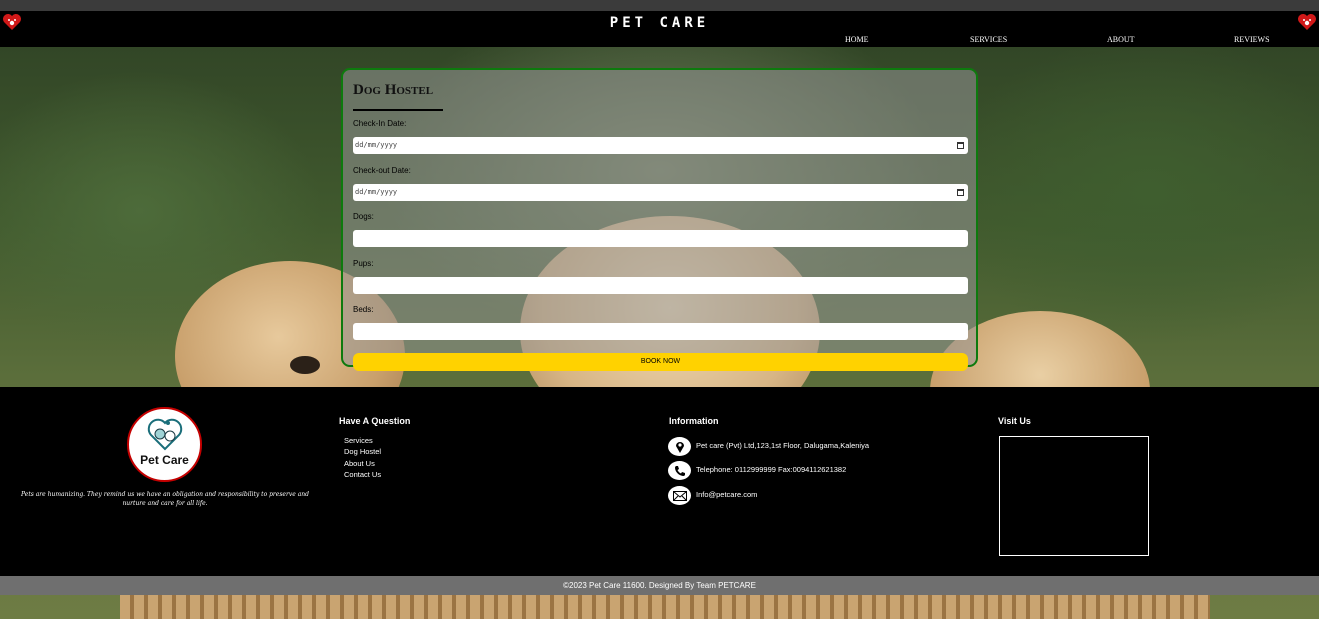 The image size is (1319, 619). Describe the element at coordinates (857, 39) in the screenshot. I see `nav-home: HOME` at that location.